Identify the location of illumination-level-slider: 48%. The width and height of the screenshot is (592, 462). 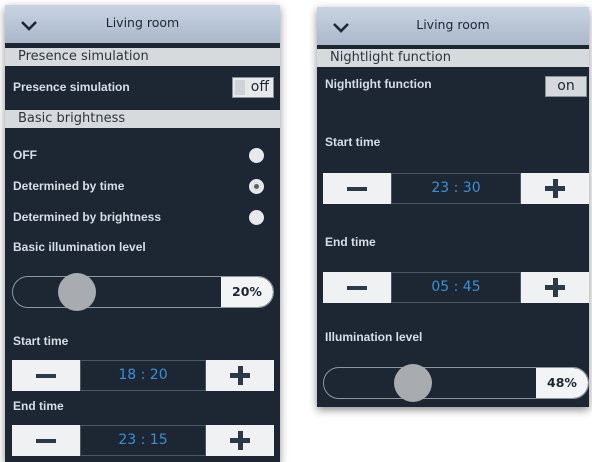
(456, 383).